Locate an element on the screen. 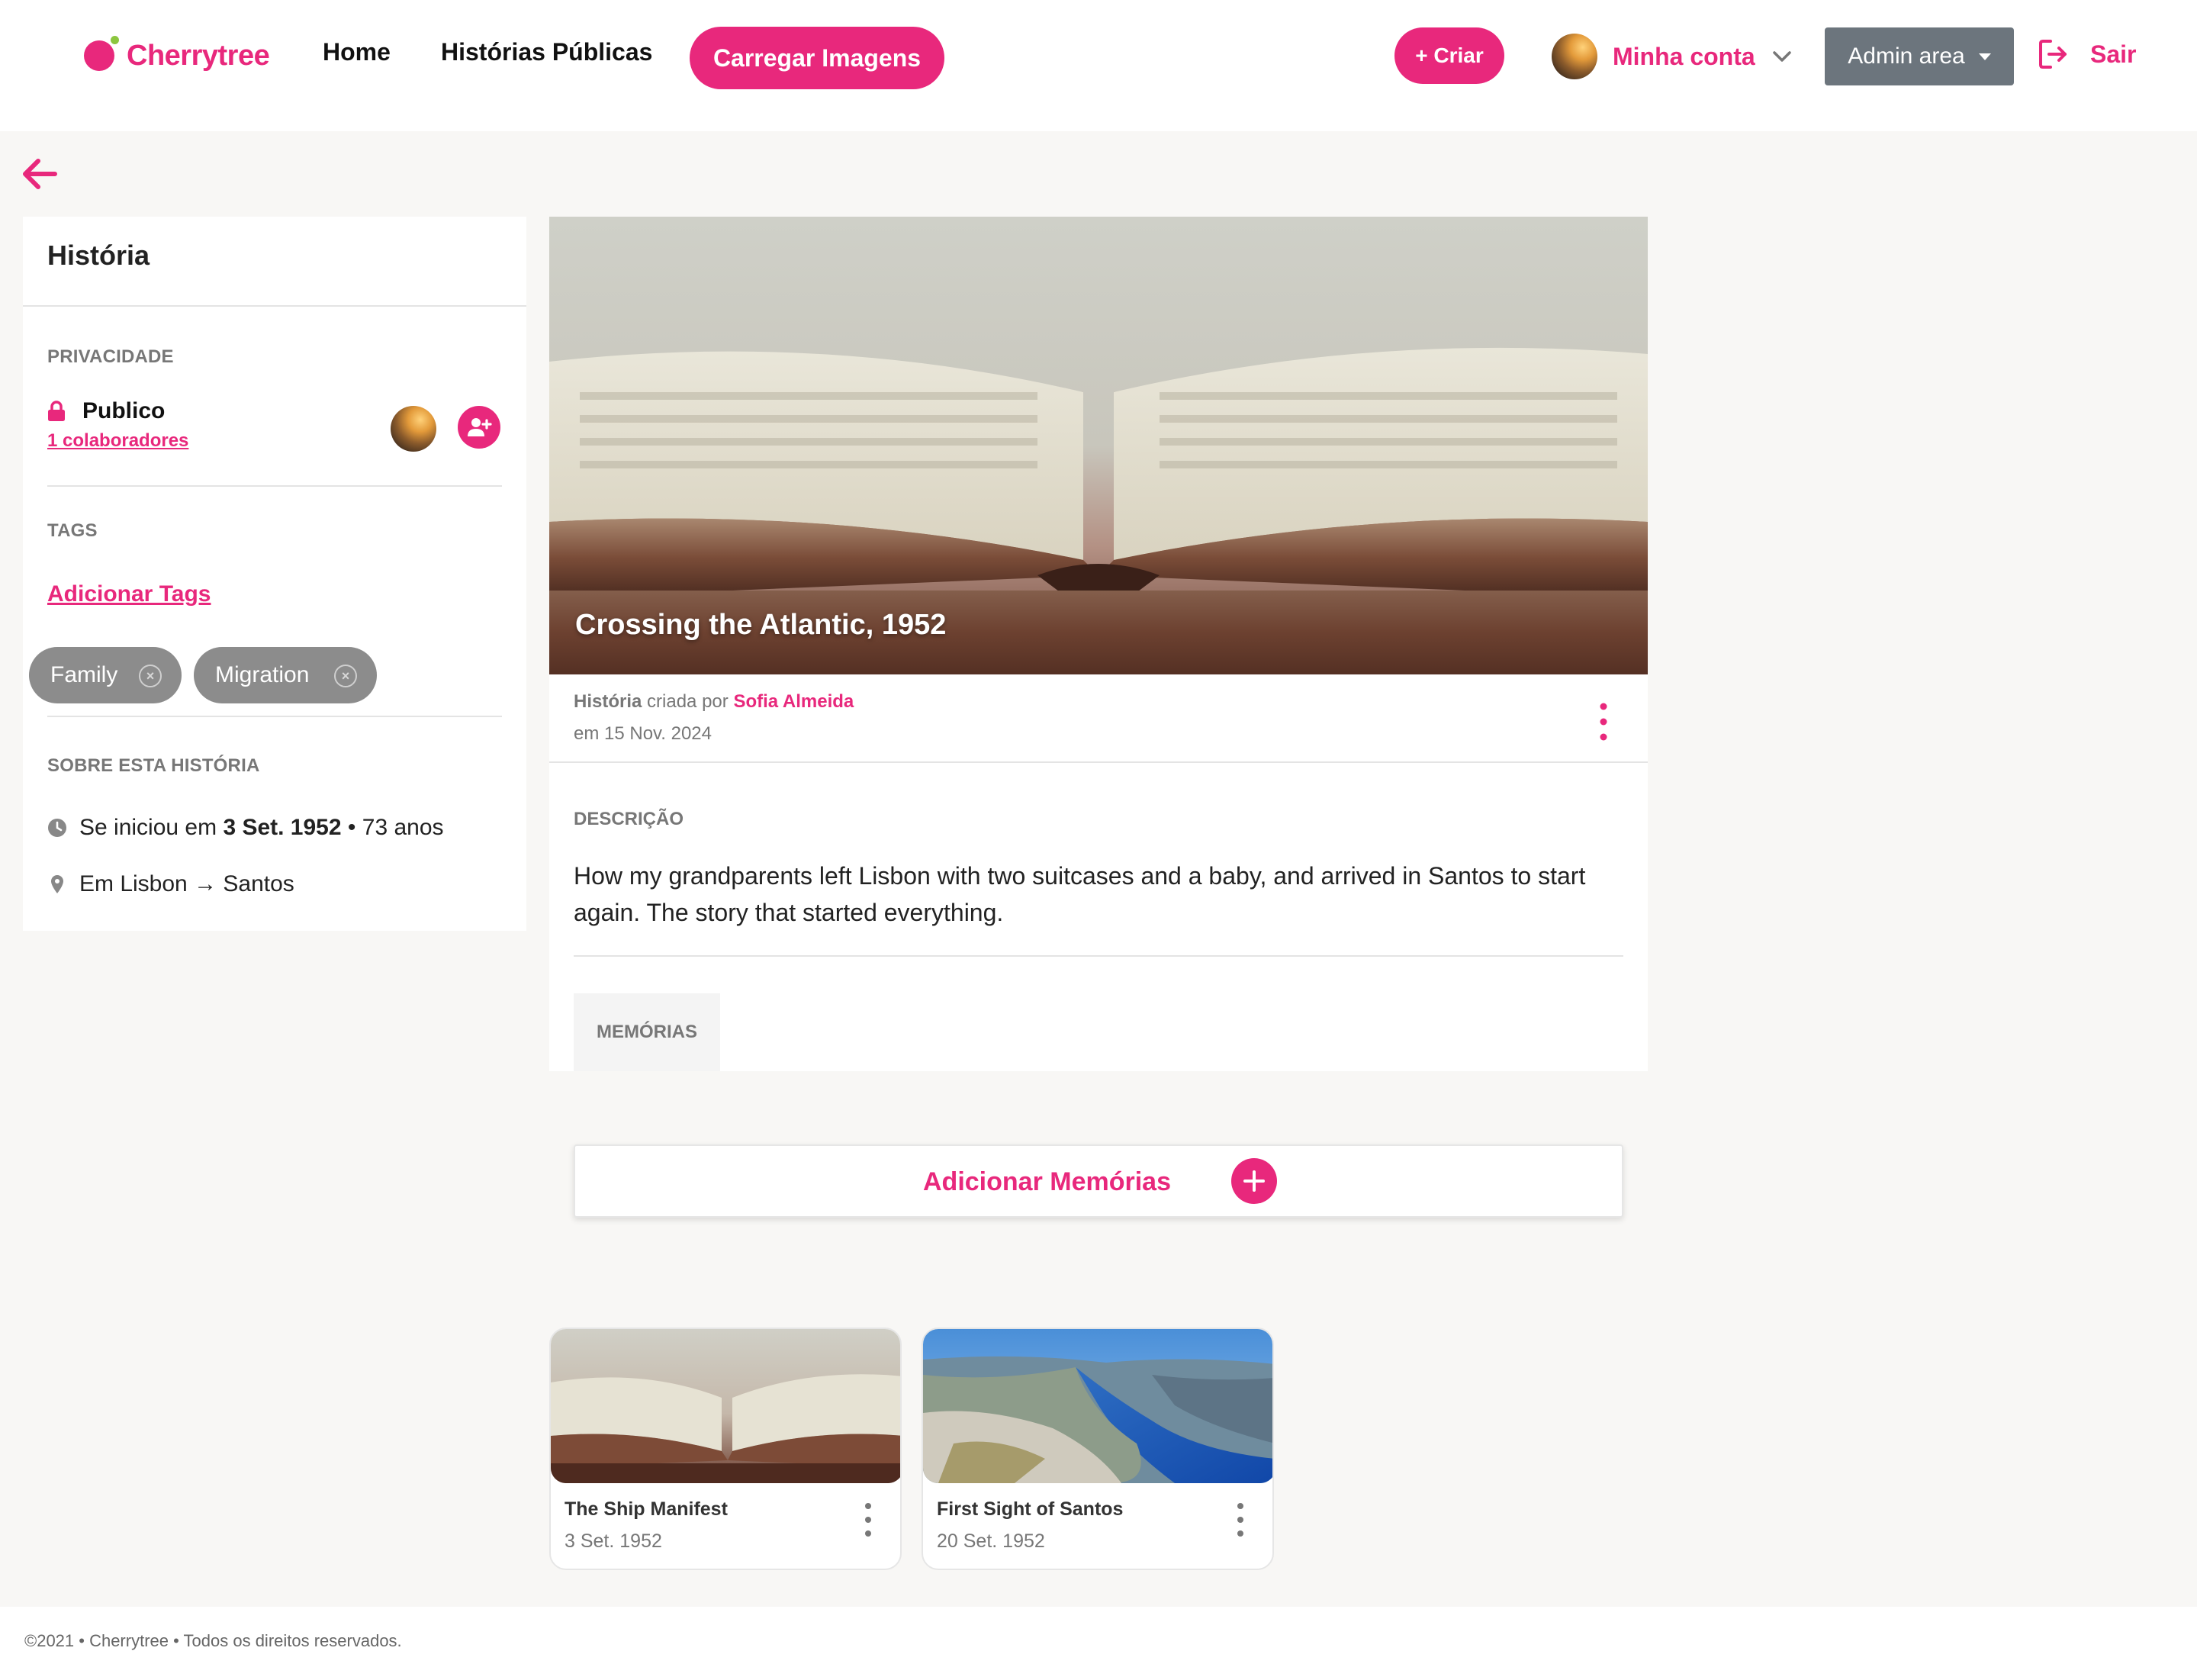 This screenshot has height=1680, width=2197. brand-logo: Cherrytree is located at coordinates (177, 56).